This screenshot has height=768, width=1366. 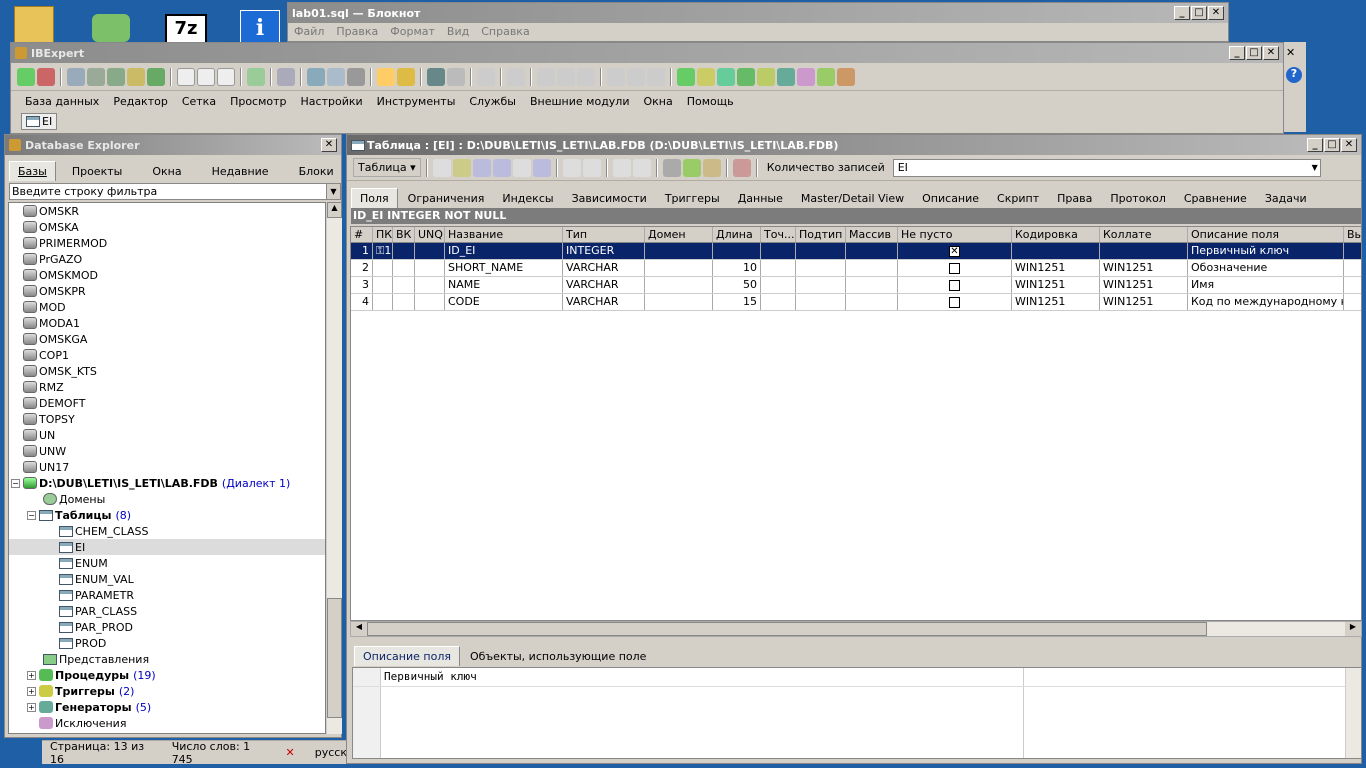 What do you see at coordinates (167, 419) in the screenshot?
I see `tree-item-database: TOPSY` at bounding box center [167, 419].